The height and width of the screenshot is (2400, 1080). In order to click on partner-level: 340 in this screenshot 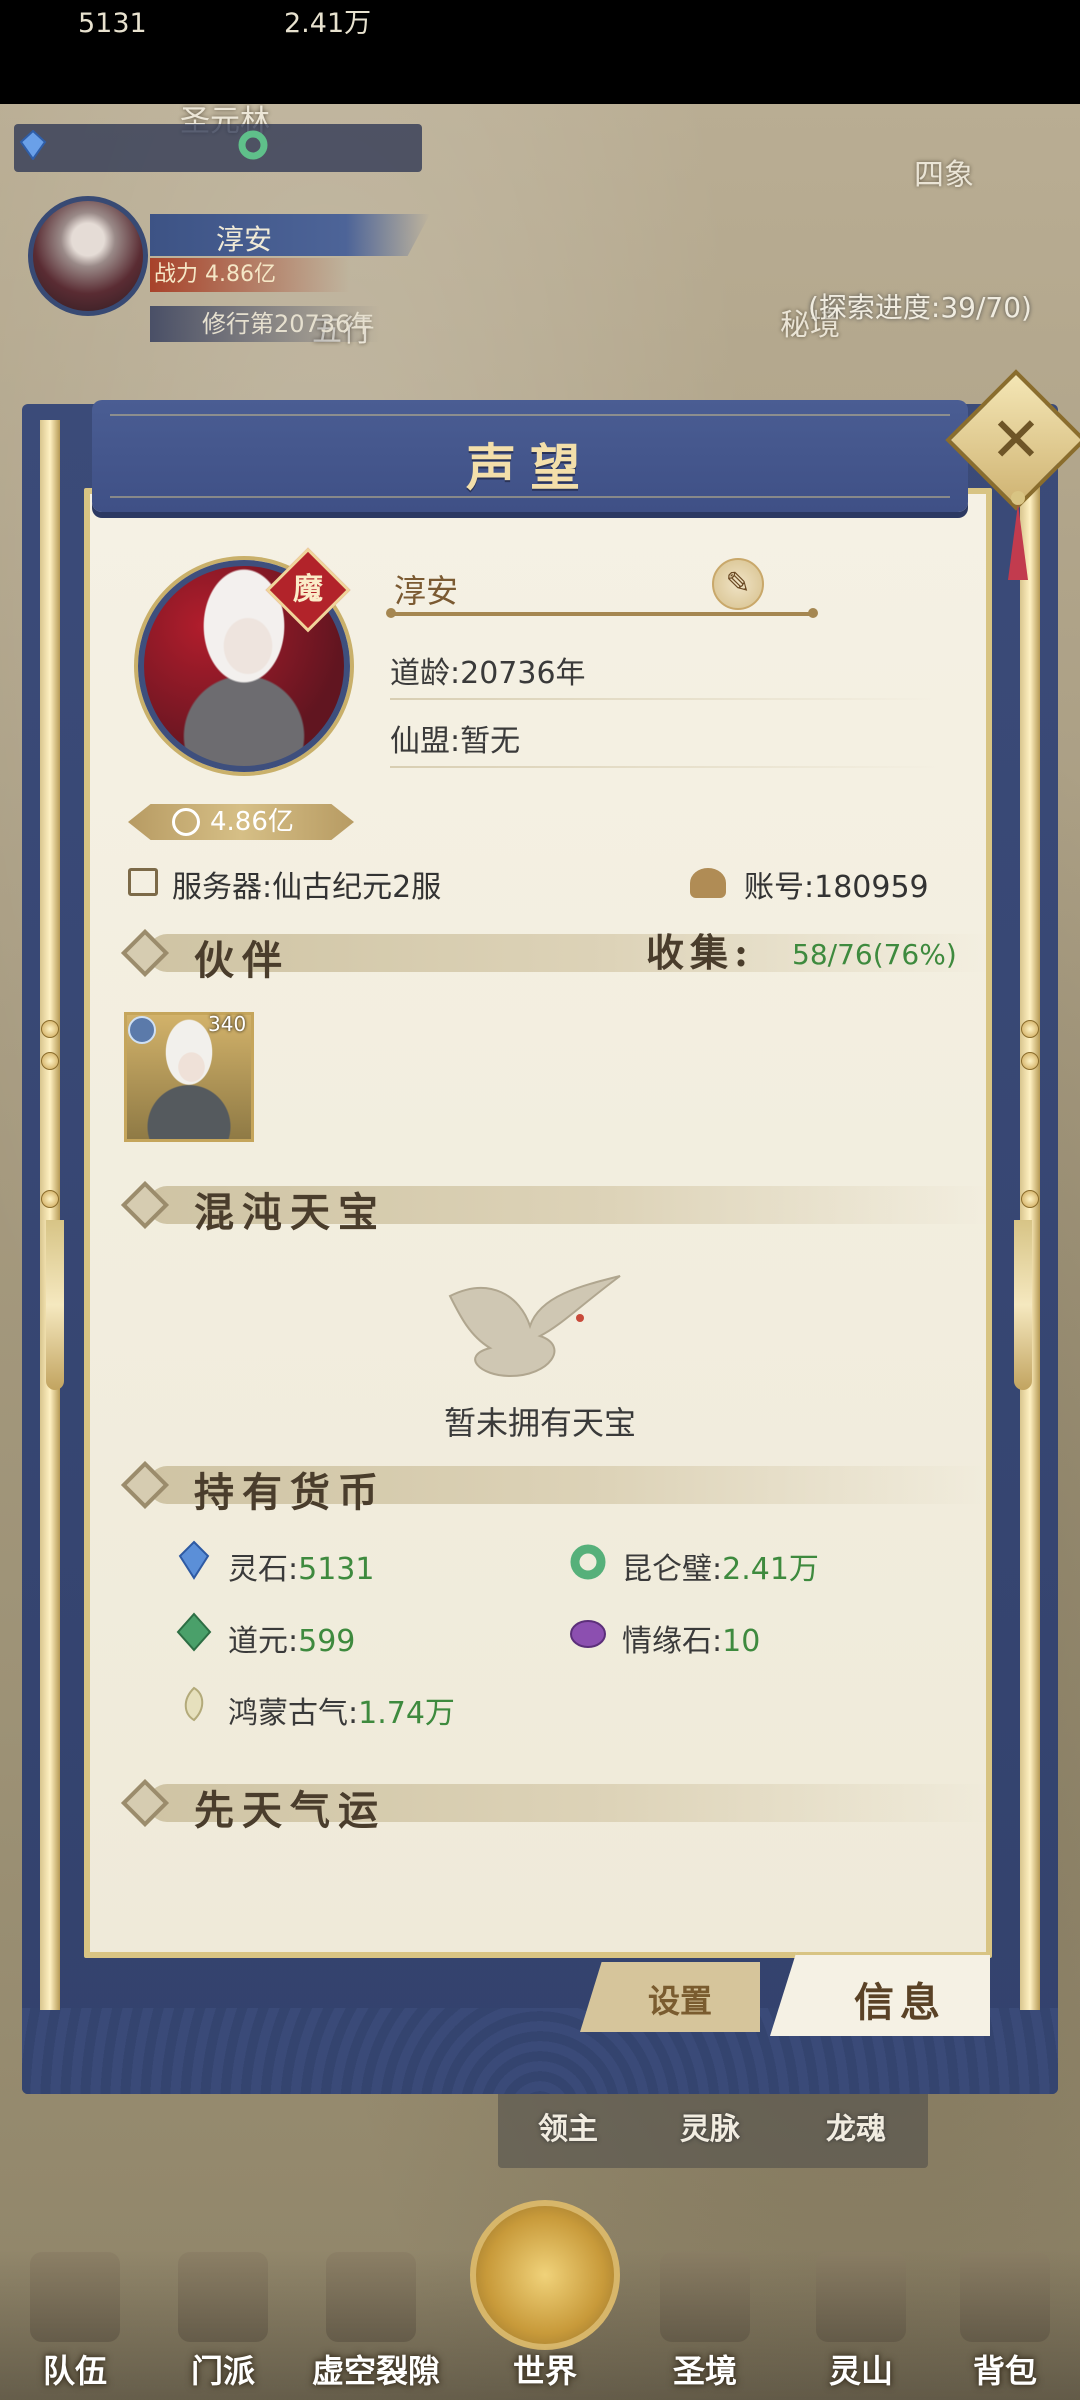, I will do `click(227, 1024)`.